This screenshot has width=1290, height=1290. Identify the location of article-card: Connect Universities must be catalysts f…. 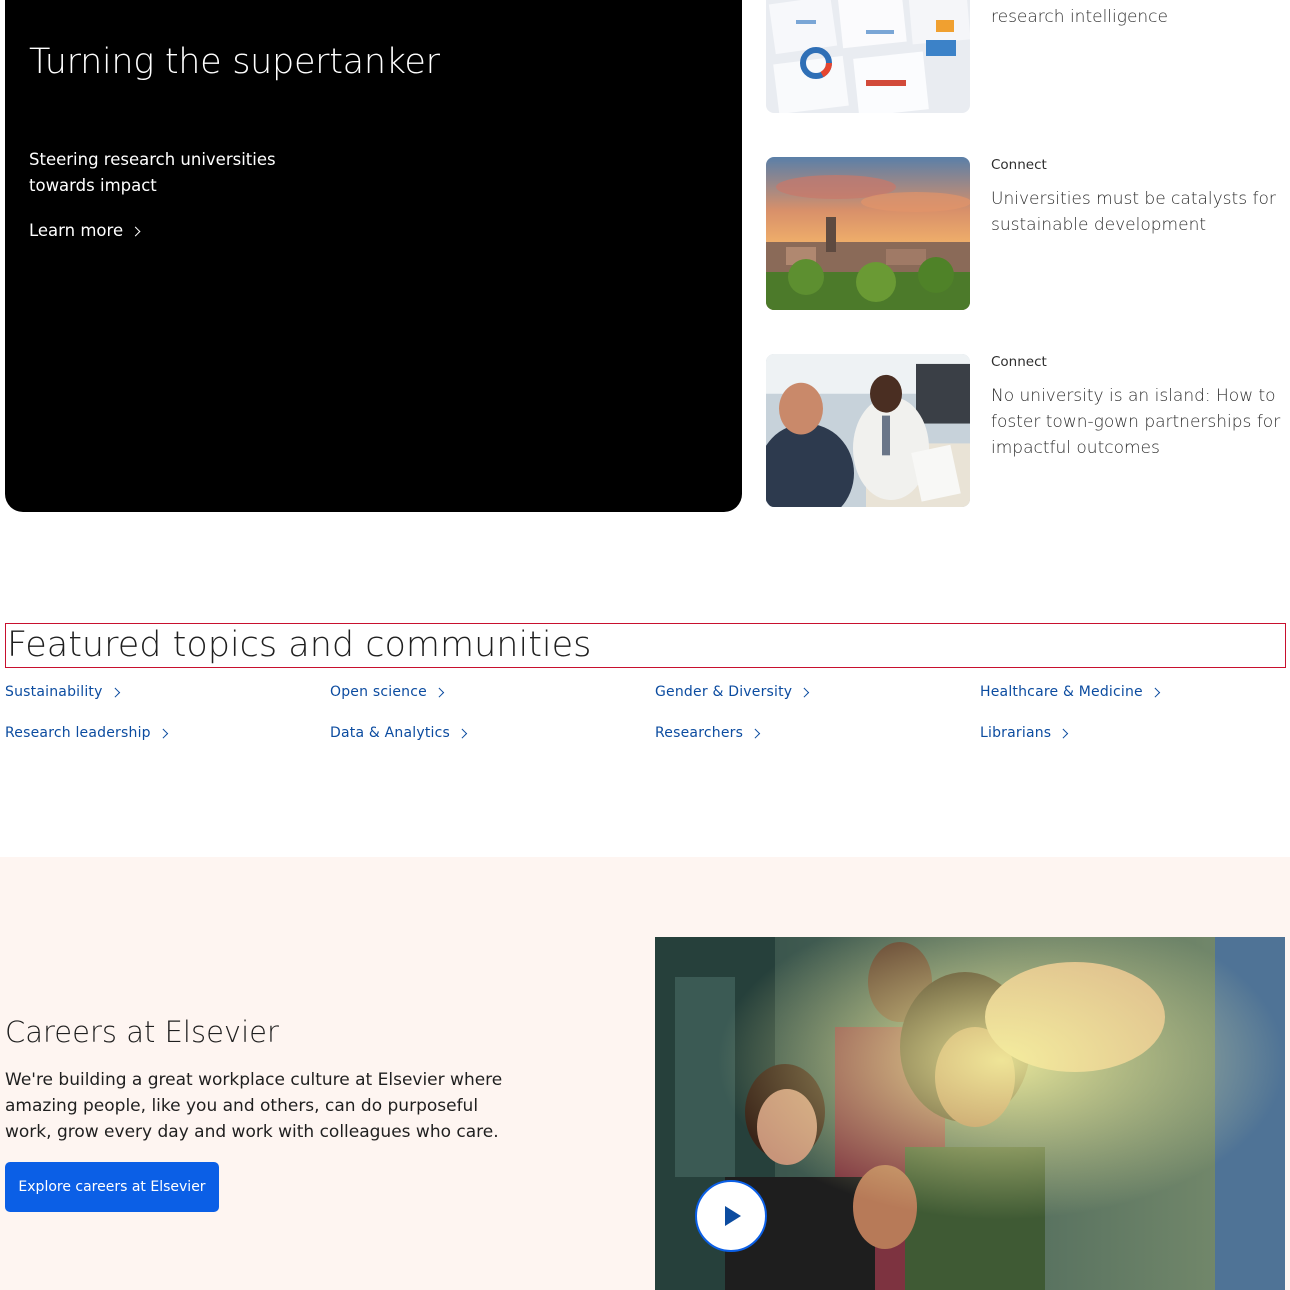
(1026, 233).